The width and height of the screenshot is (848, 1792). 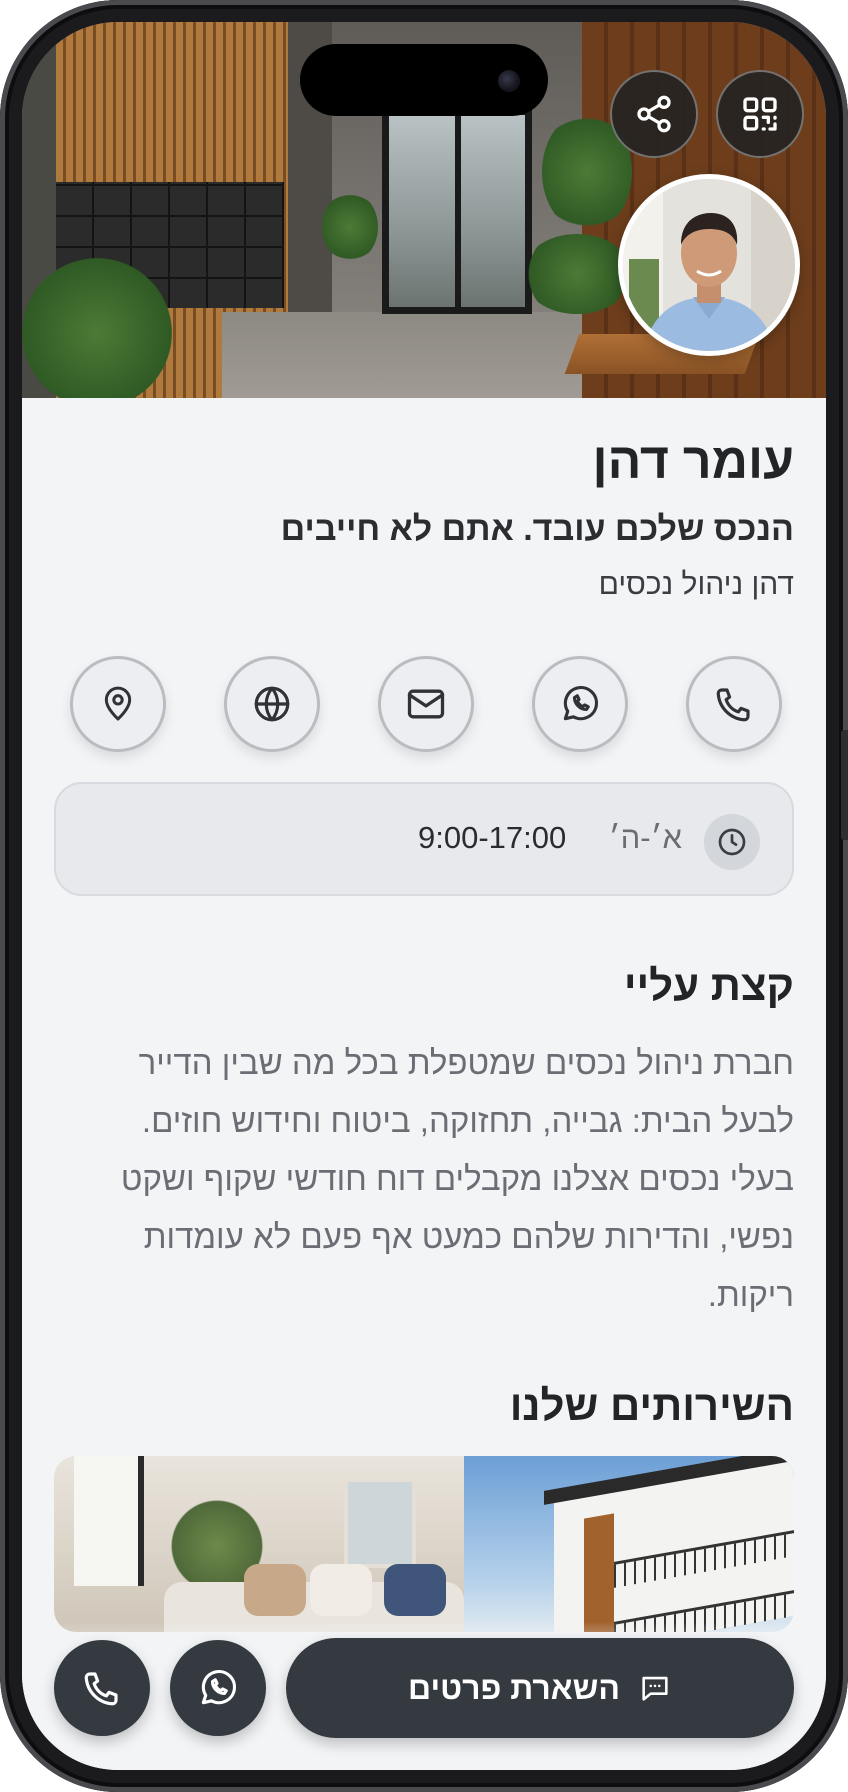 I want to click on whatsapp-chat-button, so click(x=218, y=1688).